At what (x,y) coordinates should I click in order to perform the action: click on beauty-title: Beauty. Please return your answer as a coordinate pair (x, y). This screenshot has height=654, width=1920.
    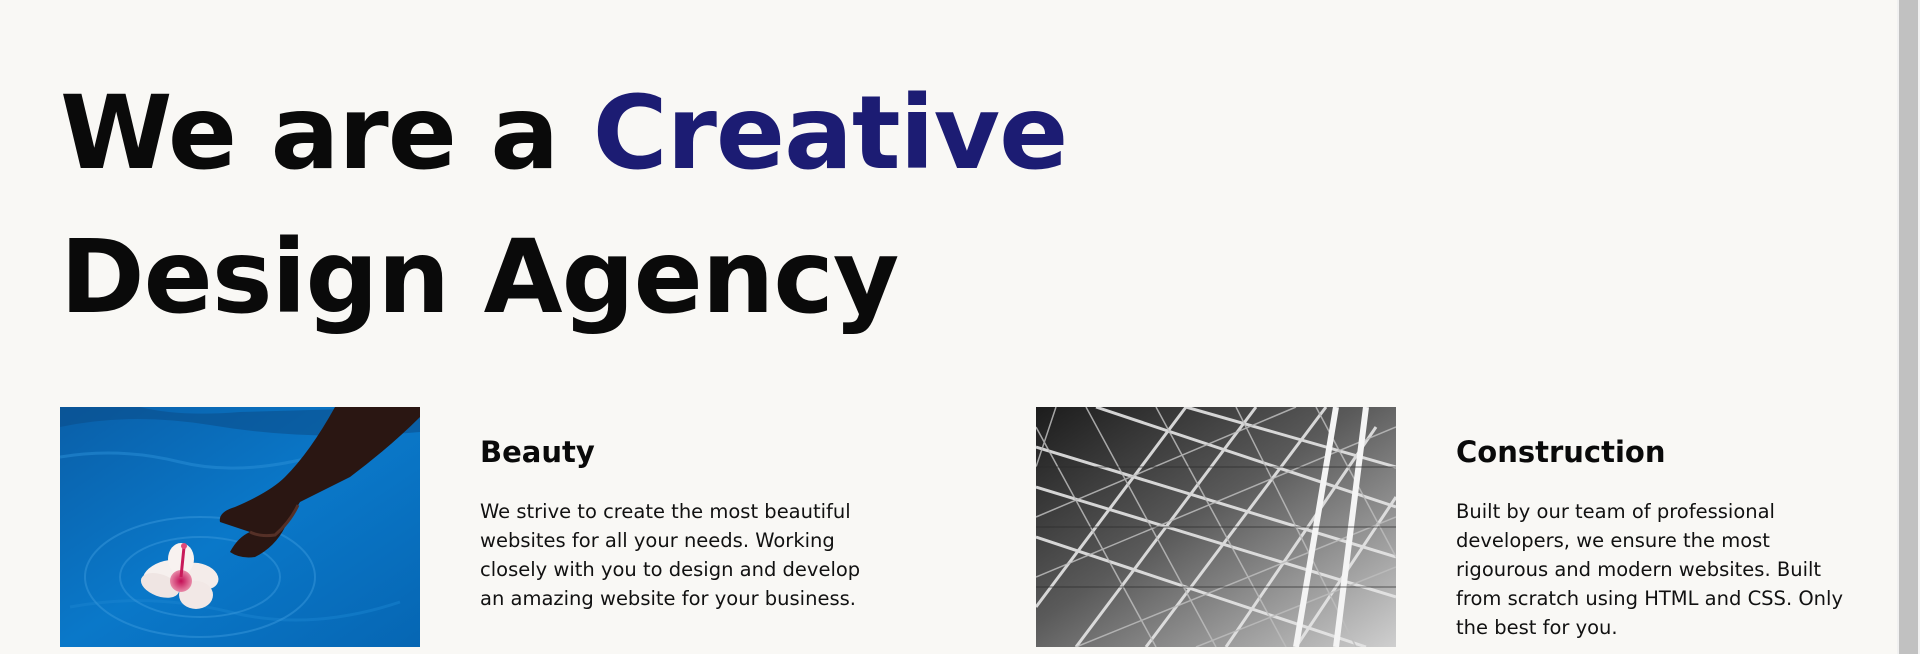
    Looking at the image, I should click on (537, 452).